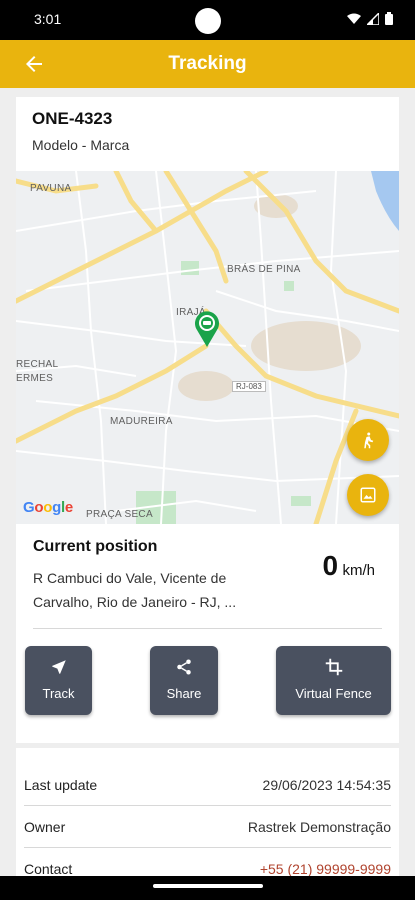  What do you see at coordinates (51, 188) in the screenshot?
I see `map-label-pavuna: PAVUNA` at bounding box center [51, 188].